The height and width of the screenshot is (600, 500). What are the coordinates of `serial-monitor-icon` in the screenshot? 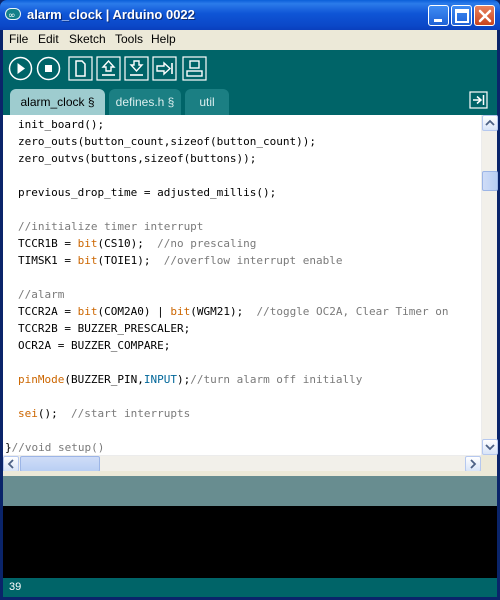 It's located at (194, 68).